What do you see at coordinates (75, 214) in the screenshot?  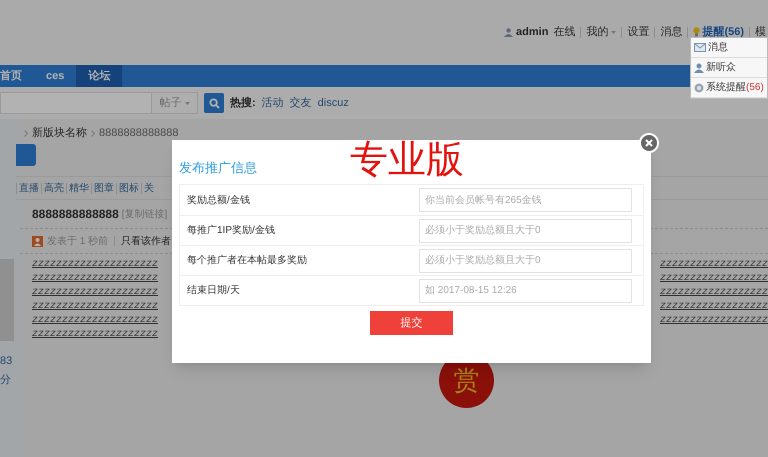 I see `post-title: 8888888888888` at bounding box center [75, 214].